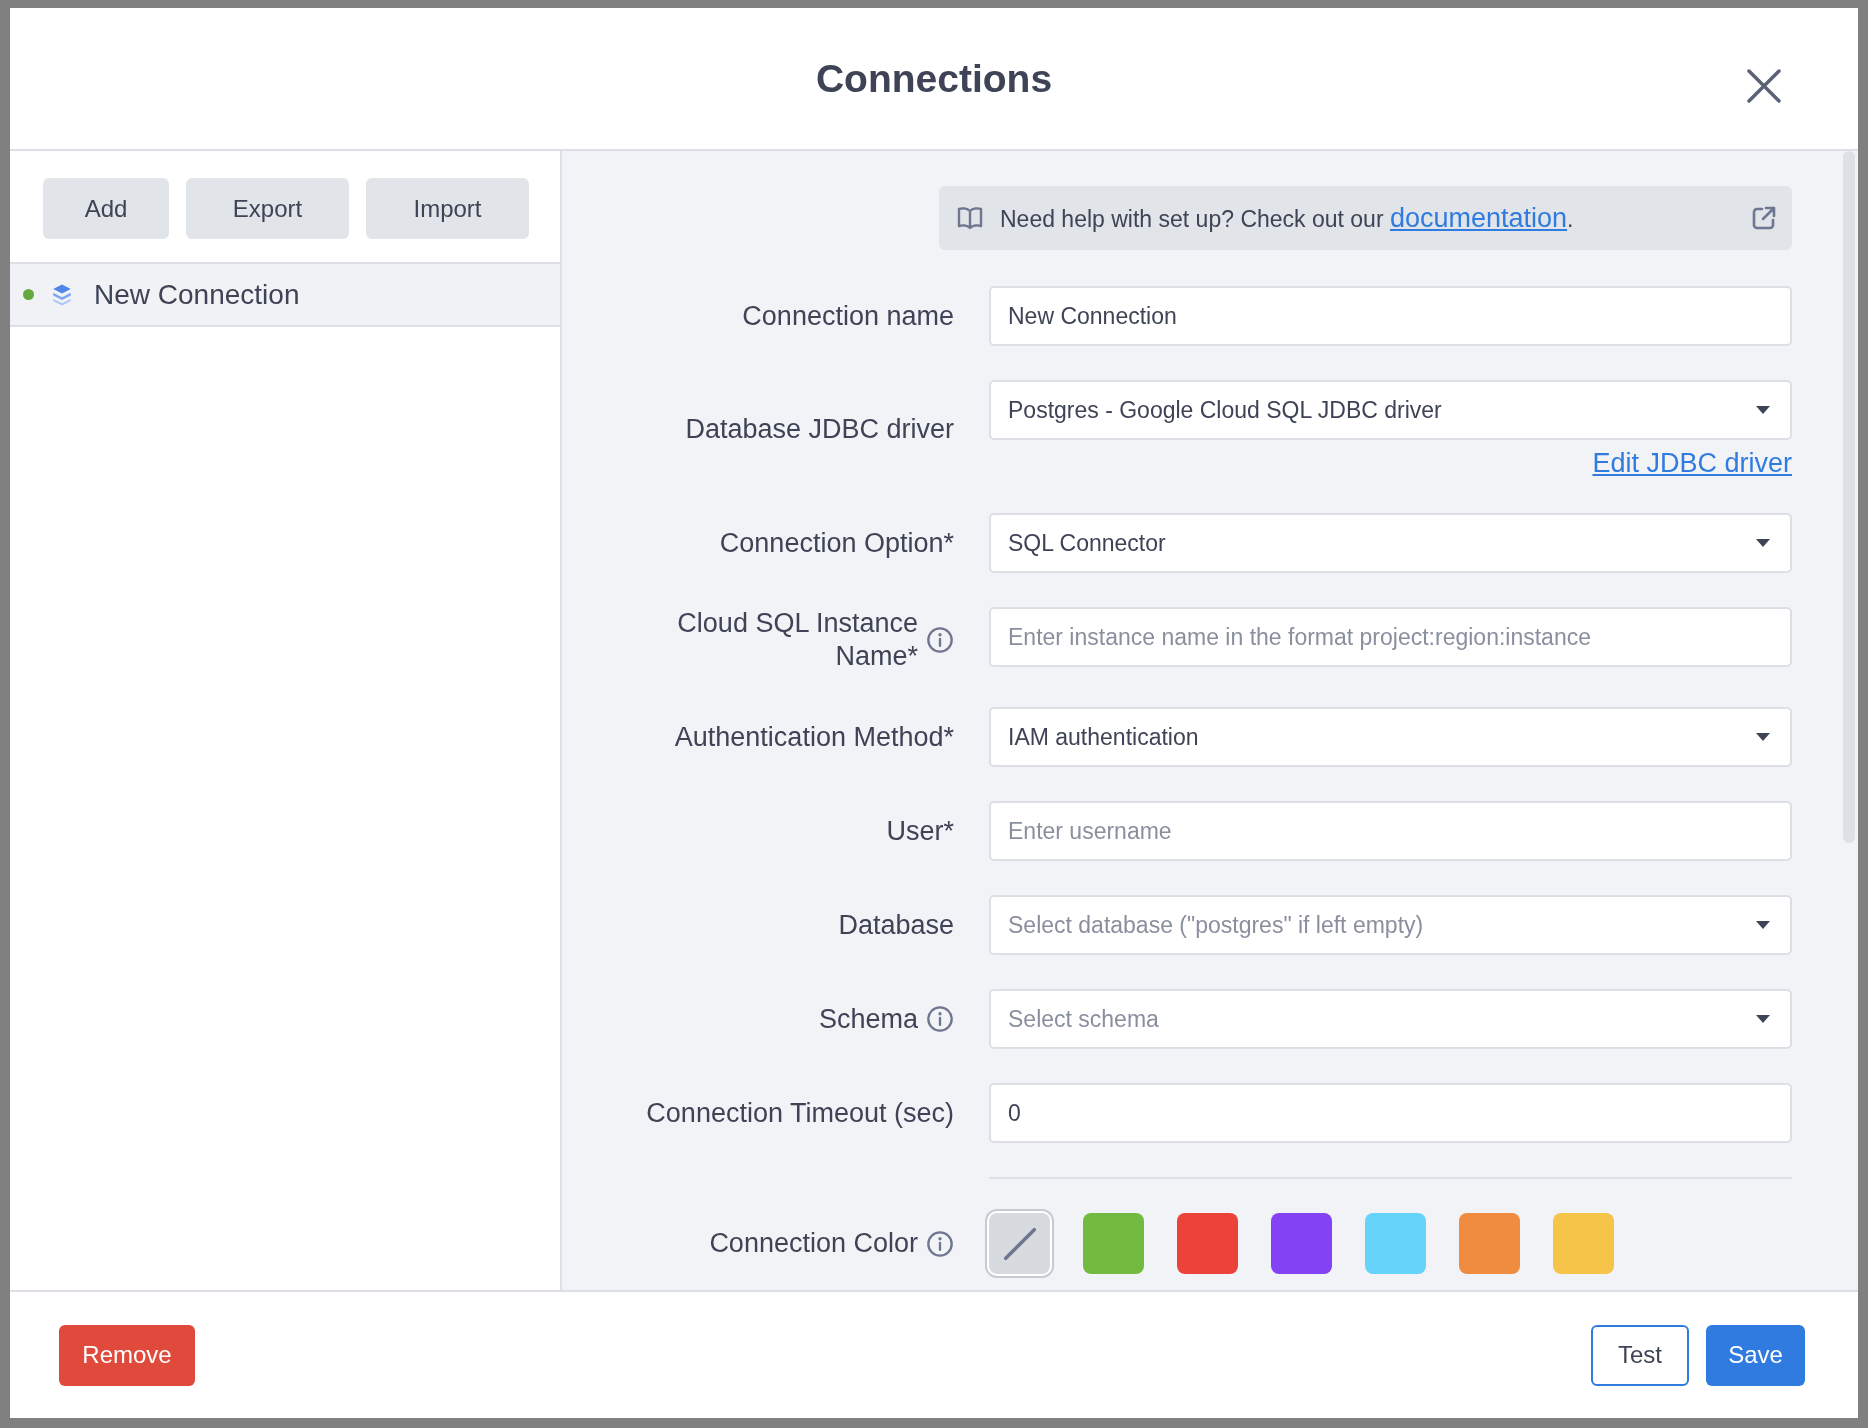  What do you see at coordinates (127, 1355) in the screenshot?
I see `remove-button: Remove` at bounding box center [127, 1355].